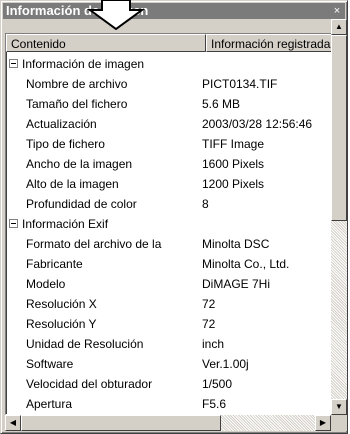  I want to click on item-name: Unidad de Resolución, so click(85, 344).